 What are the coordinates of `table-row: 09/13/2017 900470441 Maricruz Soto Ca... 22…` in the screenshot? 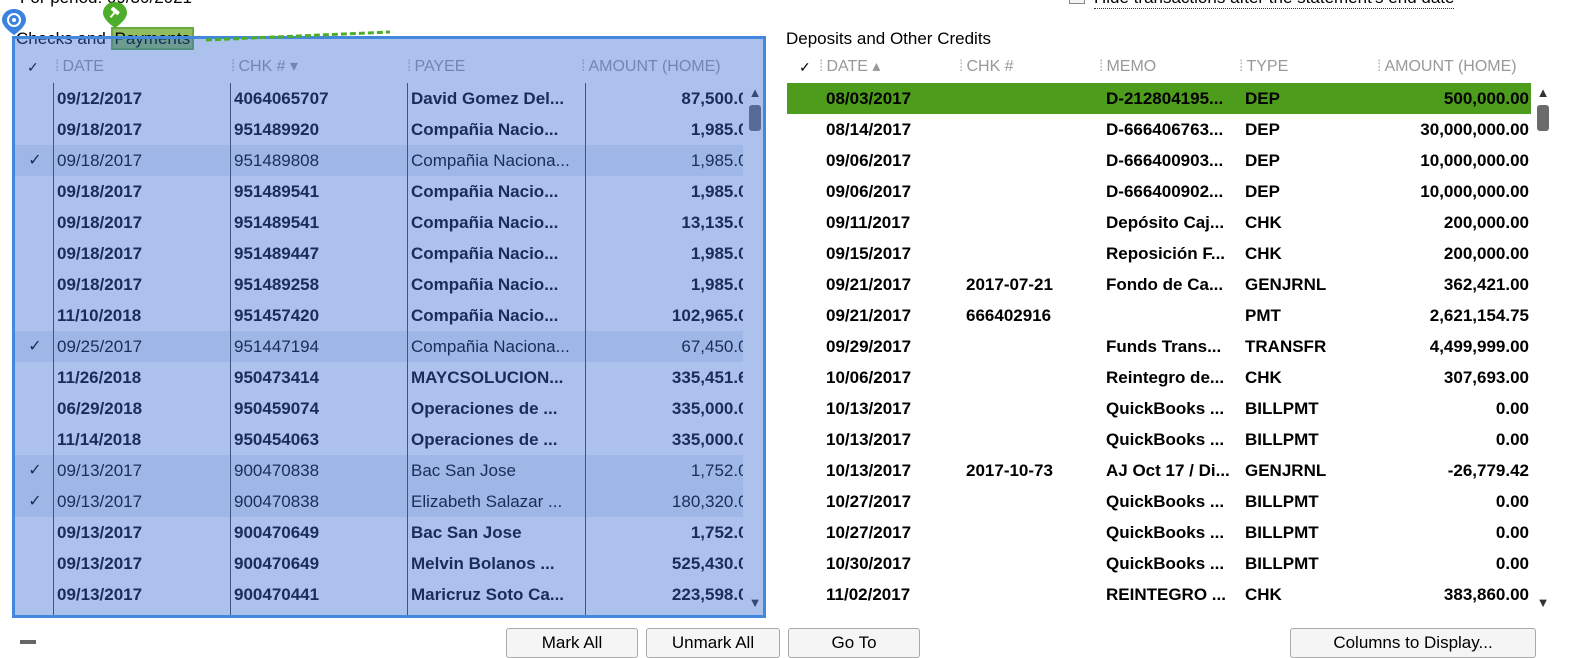 It's located at (379, 594).